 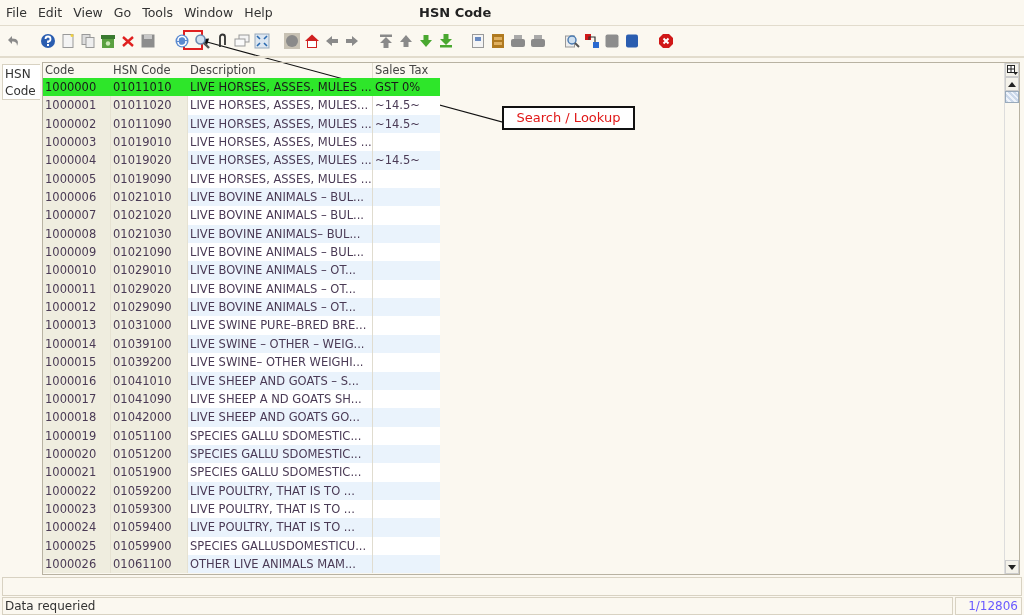 What do you see at coordinates (88, 12) in the screenshot?
I see `menu-item: View` at bounding box center [88, 12].